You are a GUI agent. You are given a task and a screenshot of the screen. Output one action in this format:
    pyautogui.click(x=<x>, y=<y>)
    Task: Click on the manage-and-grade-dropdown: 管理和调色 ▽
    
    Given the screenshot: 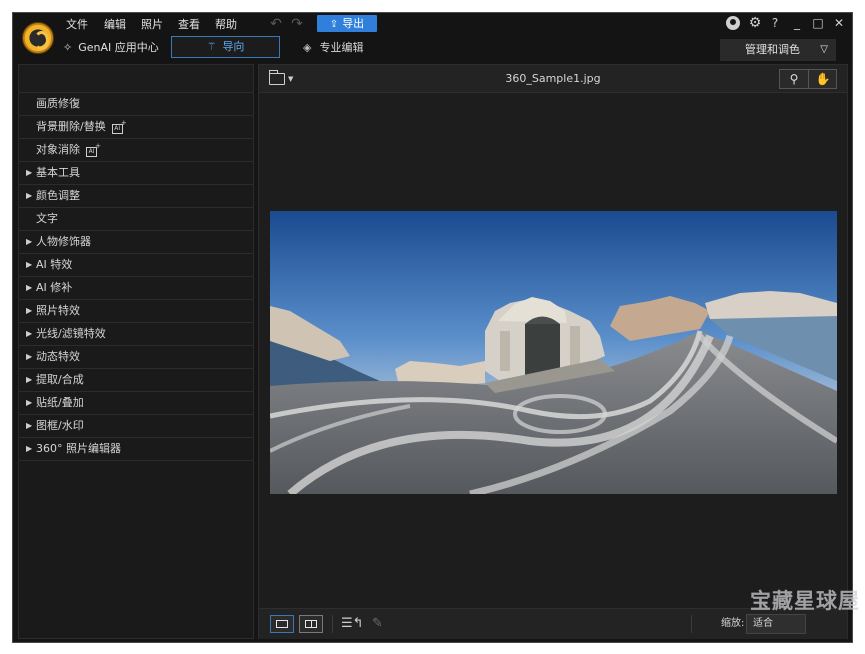 What is the action you would take?
    pyautogui.click(x=778, y=50)
    